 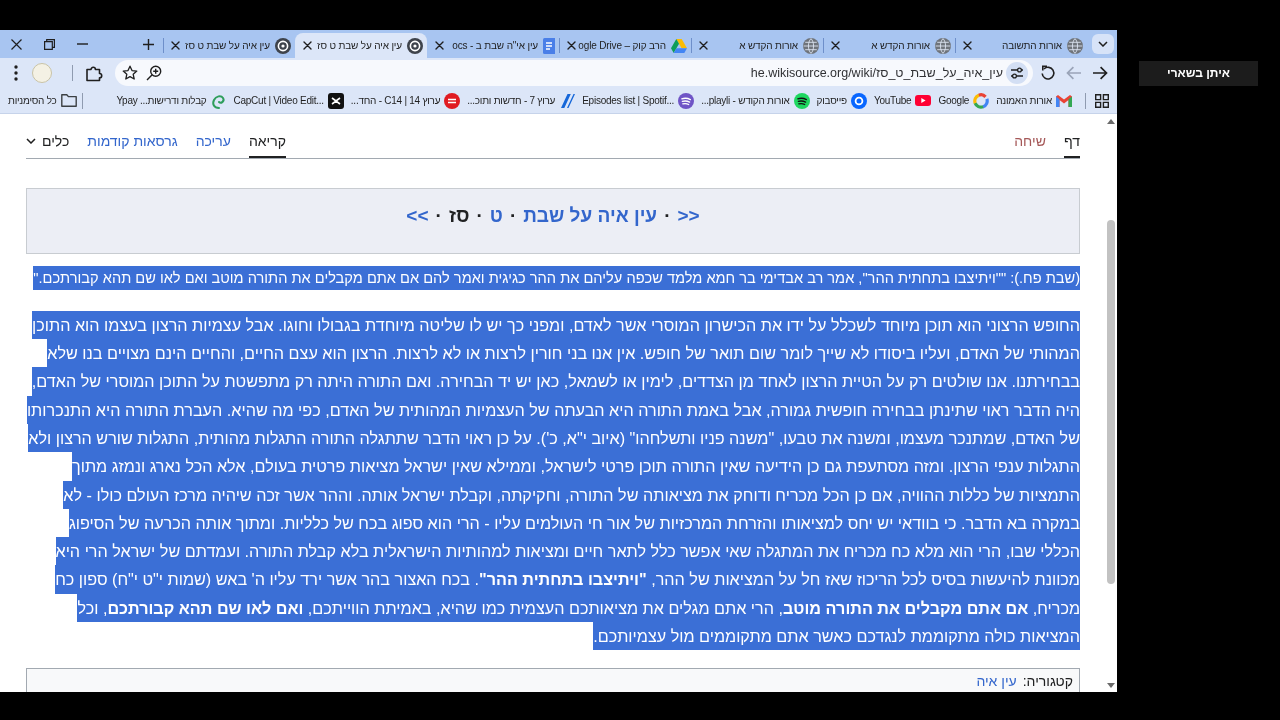 What do you see at coordinates (130, 73) in the screenshot?
I see `star-icon` at bounding box center [130, 73].